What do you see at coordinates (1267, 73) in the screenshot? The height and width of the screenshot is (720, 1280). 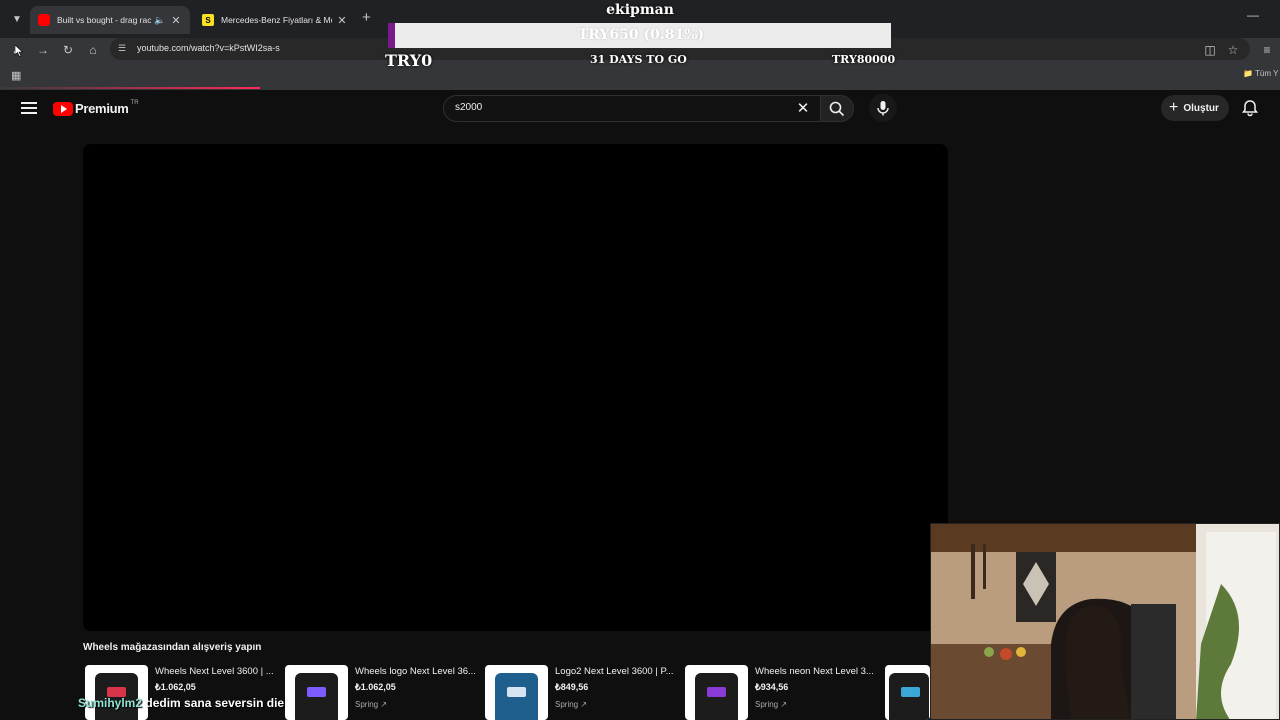 I see `all-bookmarks-label: Tüm Y` at bounding box center [1267, 73].